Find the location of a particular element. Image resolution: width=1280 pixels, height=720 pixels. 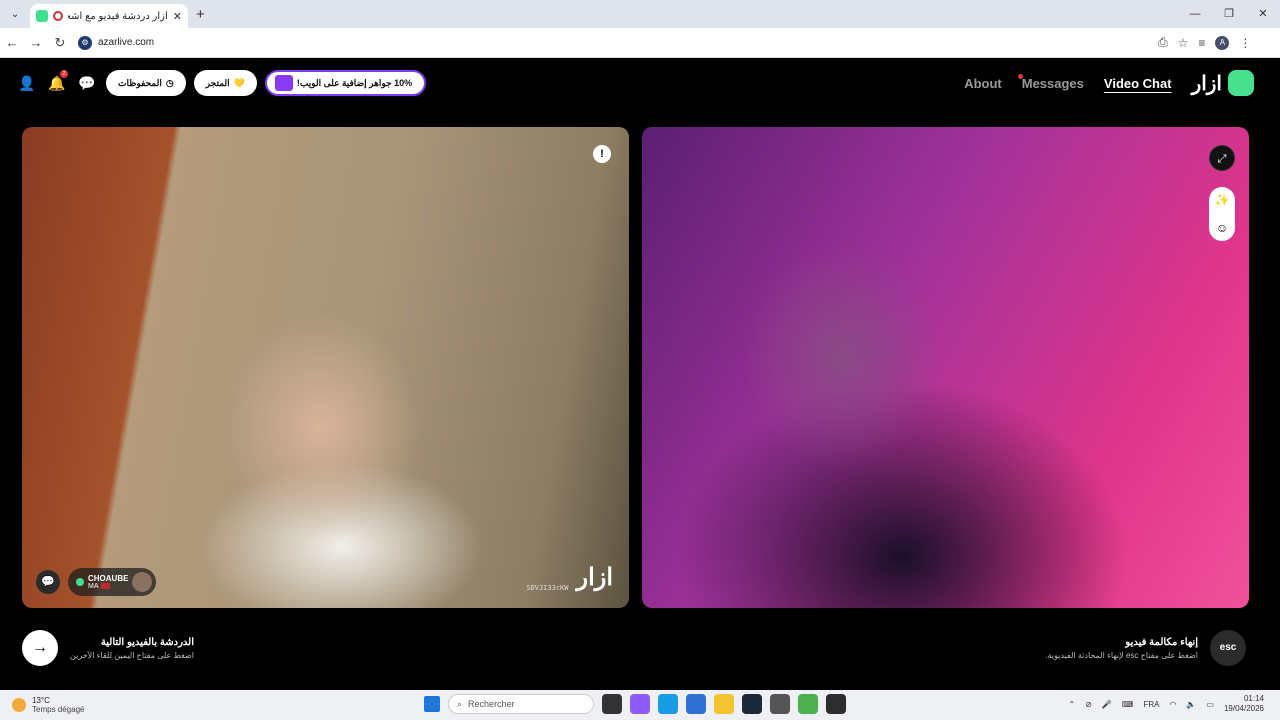

address-bar: ← → ↻ ⚙ azarlive.com ⎙ ☆ ≡ A ⋮ is located at coordinates (640, 43).